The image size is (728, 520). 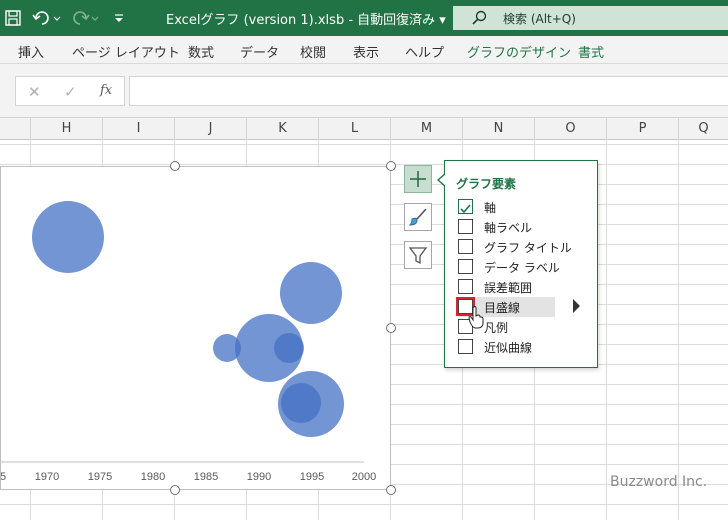 I want to click on chart-element-label: 近似曲線, so click(x=508, y=348).